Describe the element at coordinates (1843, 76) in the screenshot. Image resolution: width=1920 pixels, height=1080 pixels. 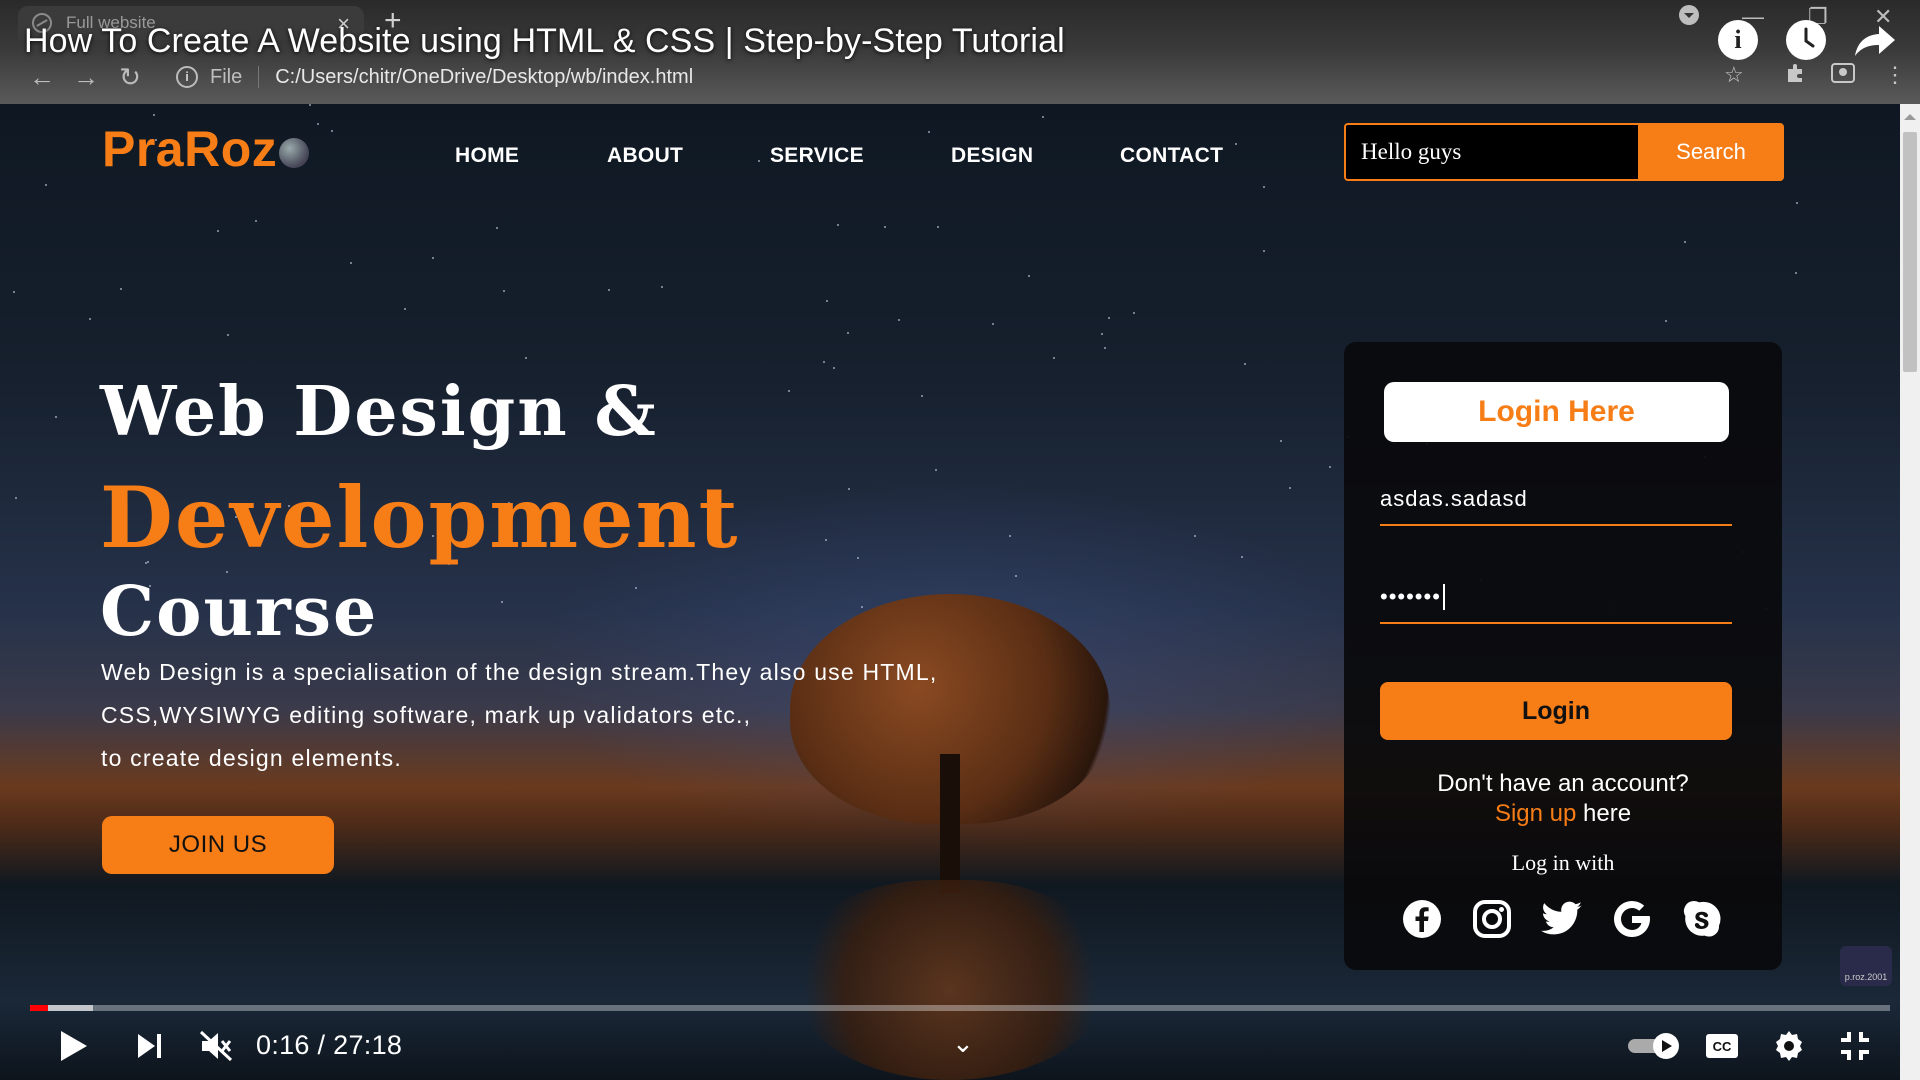
I see `profile-icon` at that location.